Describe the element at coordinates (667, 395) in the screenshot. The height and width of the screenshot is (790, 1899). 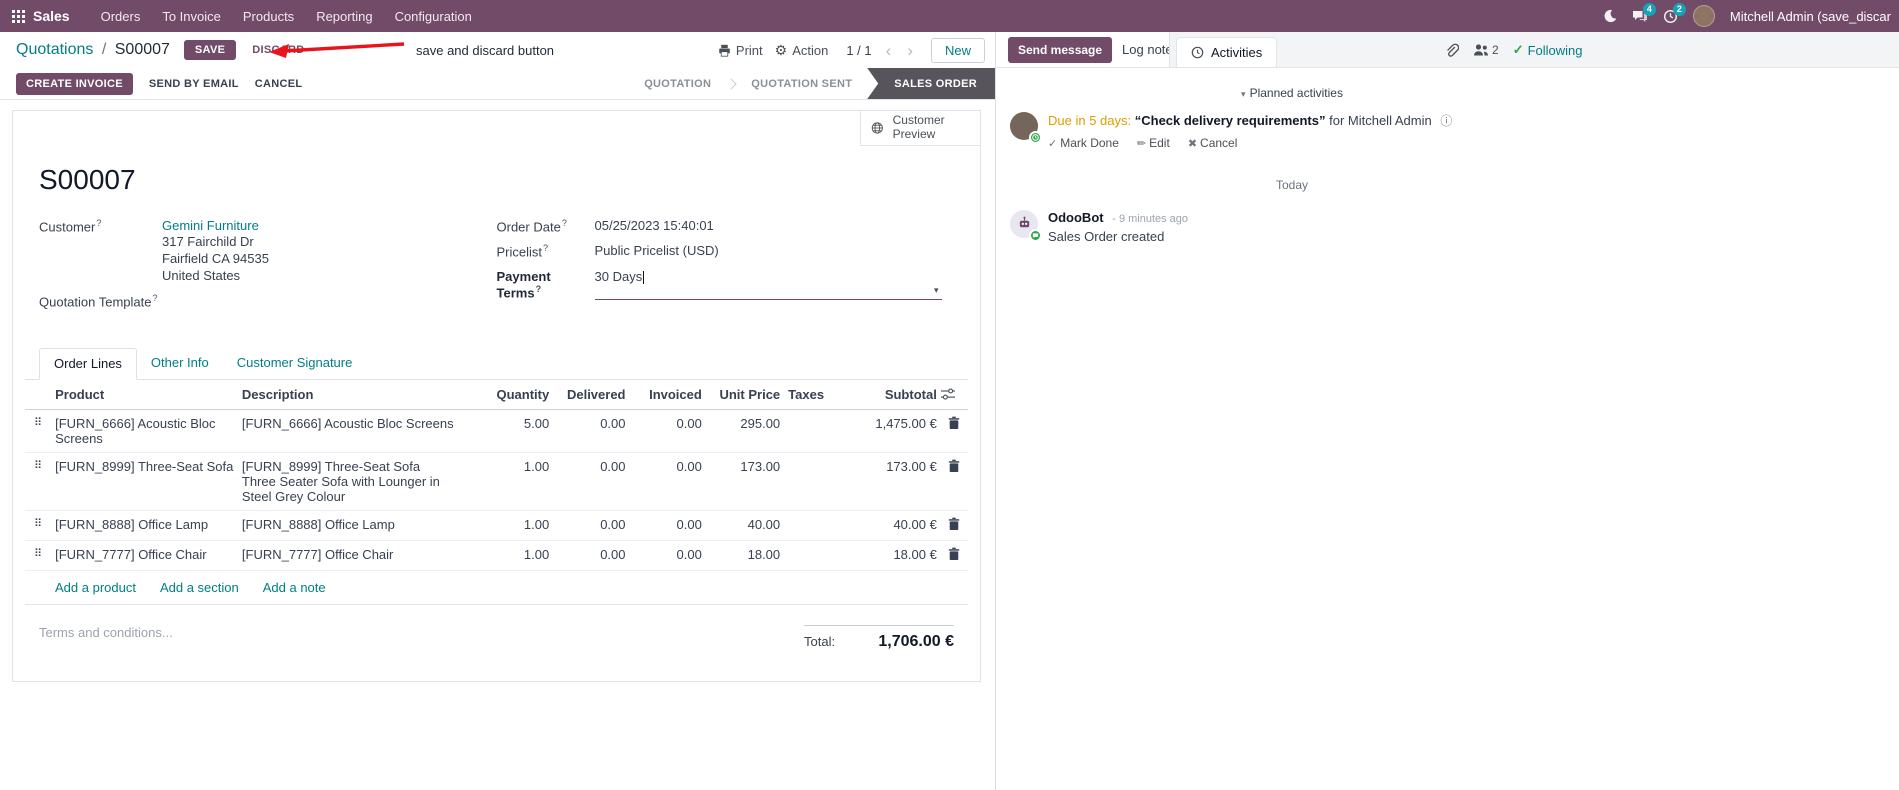
I see `col-invoiced: Invoiced` at that location.